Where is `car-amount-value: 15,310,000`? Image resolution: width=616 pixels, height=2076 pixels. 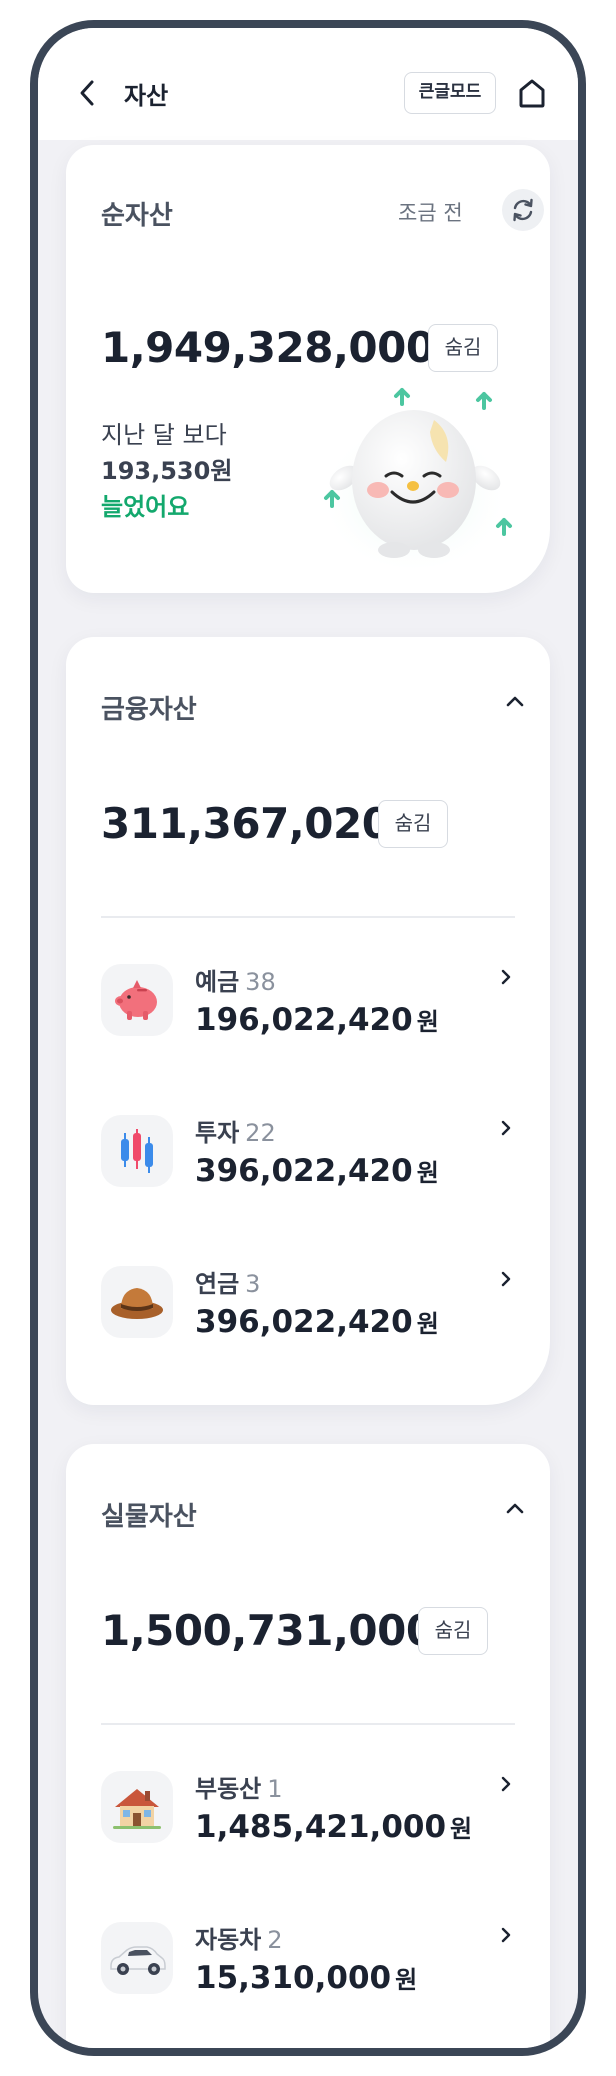
car-amount-value: 15,310,000 is located at coordinates (293, 1978).